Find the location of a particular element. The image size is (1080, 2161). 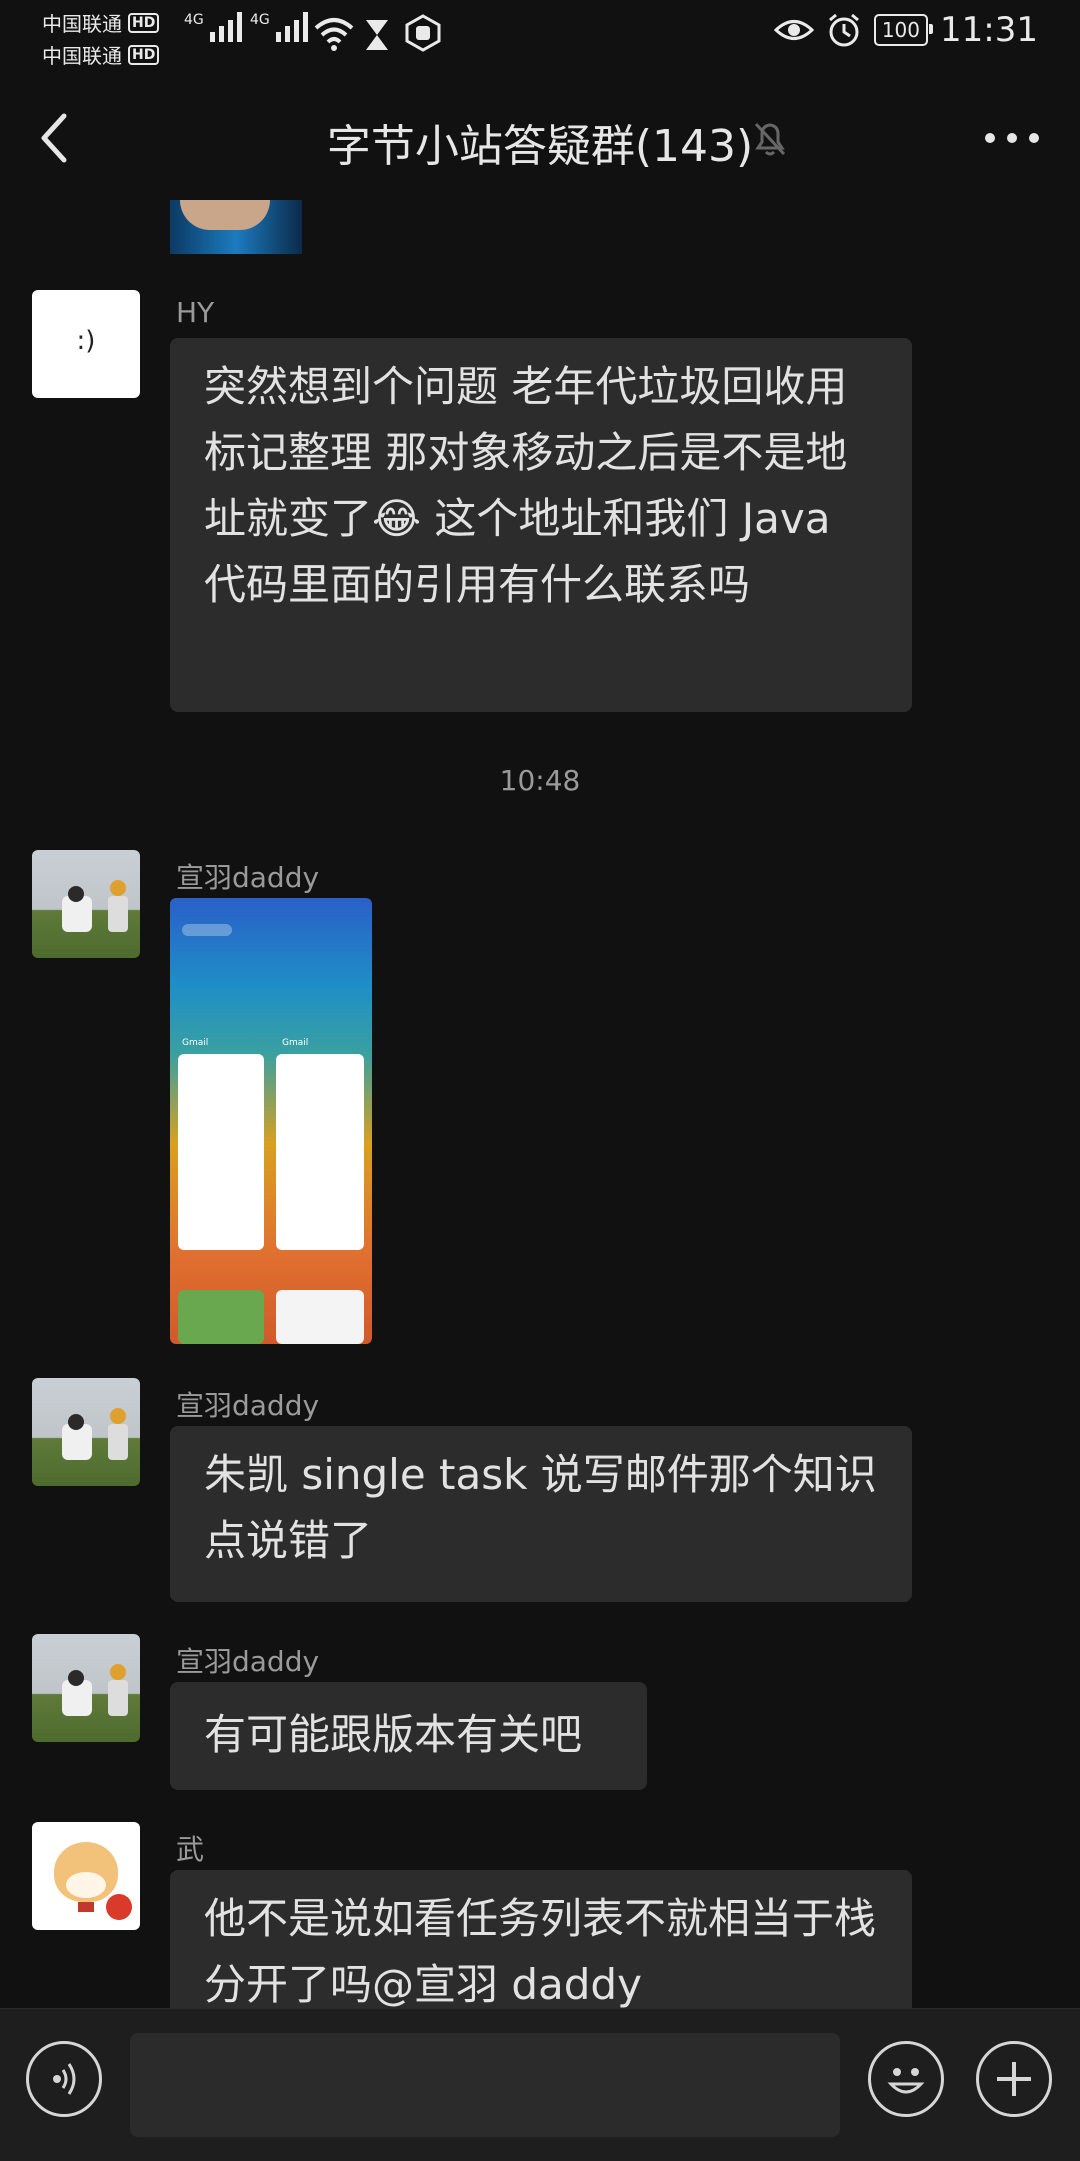

carrier-1-label: 中国联通 is located at coordinates (82, 24).